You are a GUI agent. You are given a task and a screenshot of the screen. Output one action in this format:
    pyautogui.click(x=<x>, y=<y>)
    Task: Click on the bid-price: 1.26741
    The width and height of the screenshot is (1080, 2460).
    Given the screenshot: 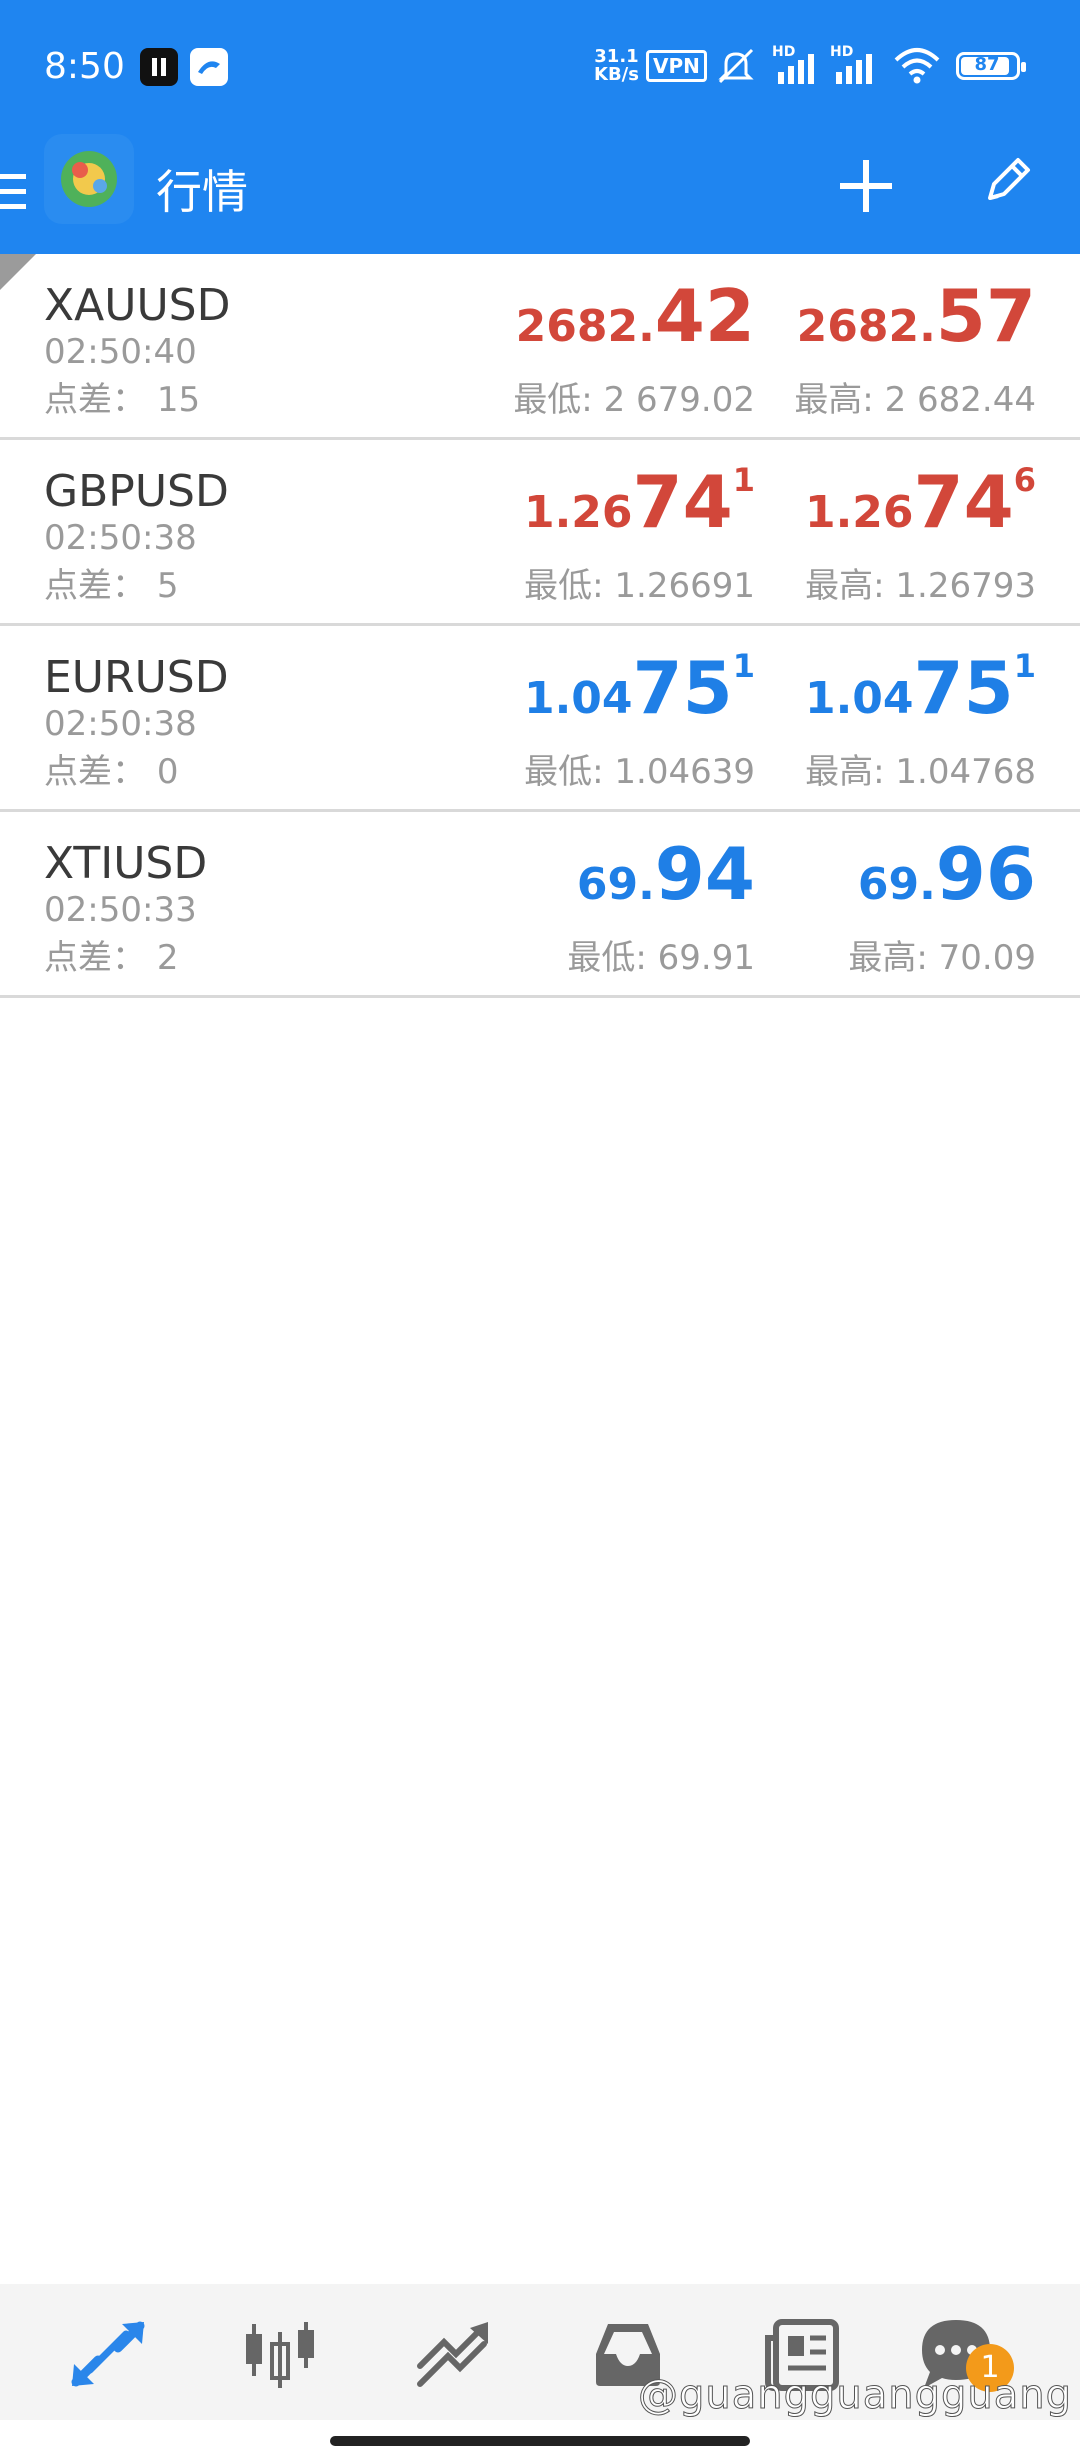 What is the action you would take?
    pyautogui.click(x=595, y=501)
    